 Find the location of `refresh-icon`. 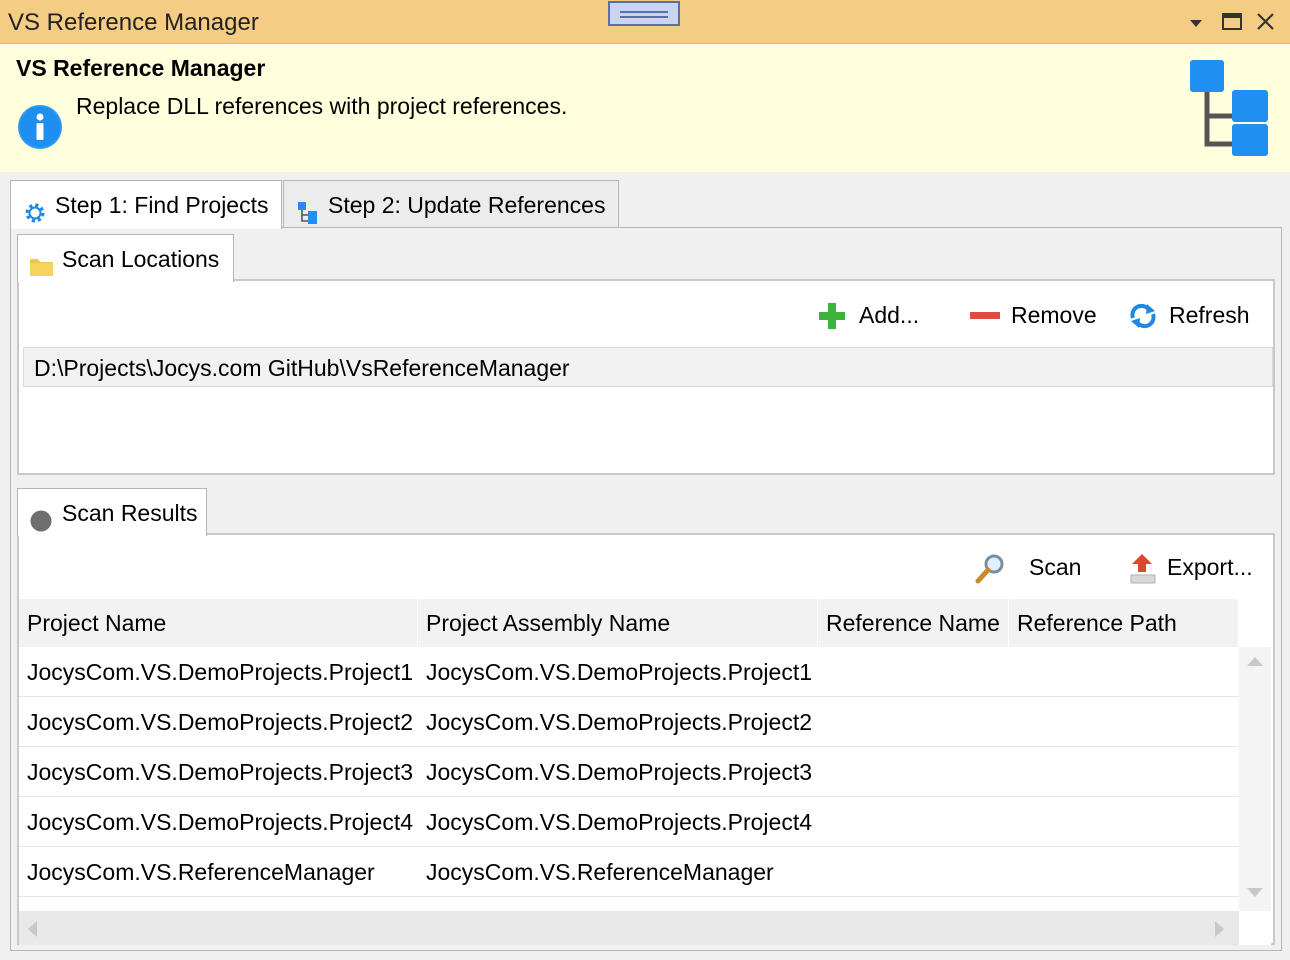

refresh-icon is located at coordinates (1143, 320).